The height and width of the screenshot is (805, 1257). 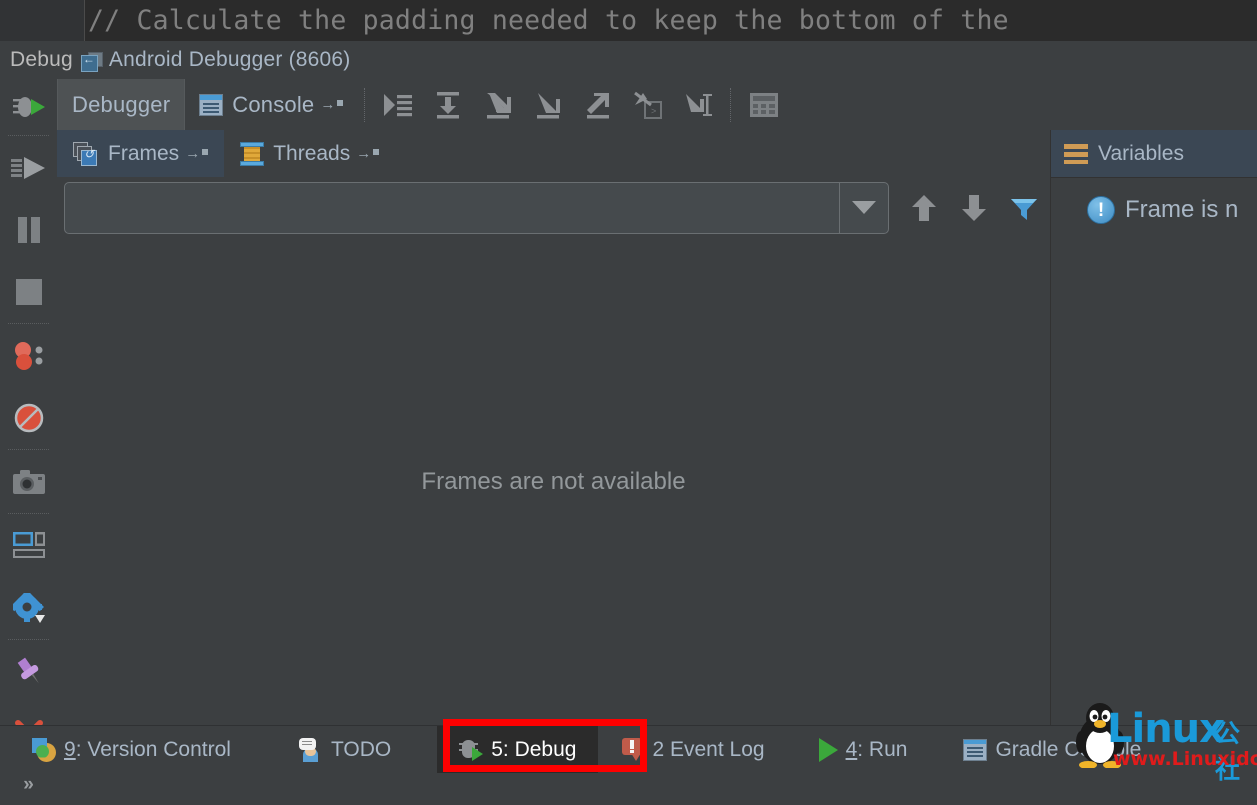 I want to click on status-event-log: 2 Event Log, so click(x=693, y=749).